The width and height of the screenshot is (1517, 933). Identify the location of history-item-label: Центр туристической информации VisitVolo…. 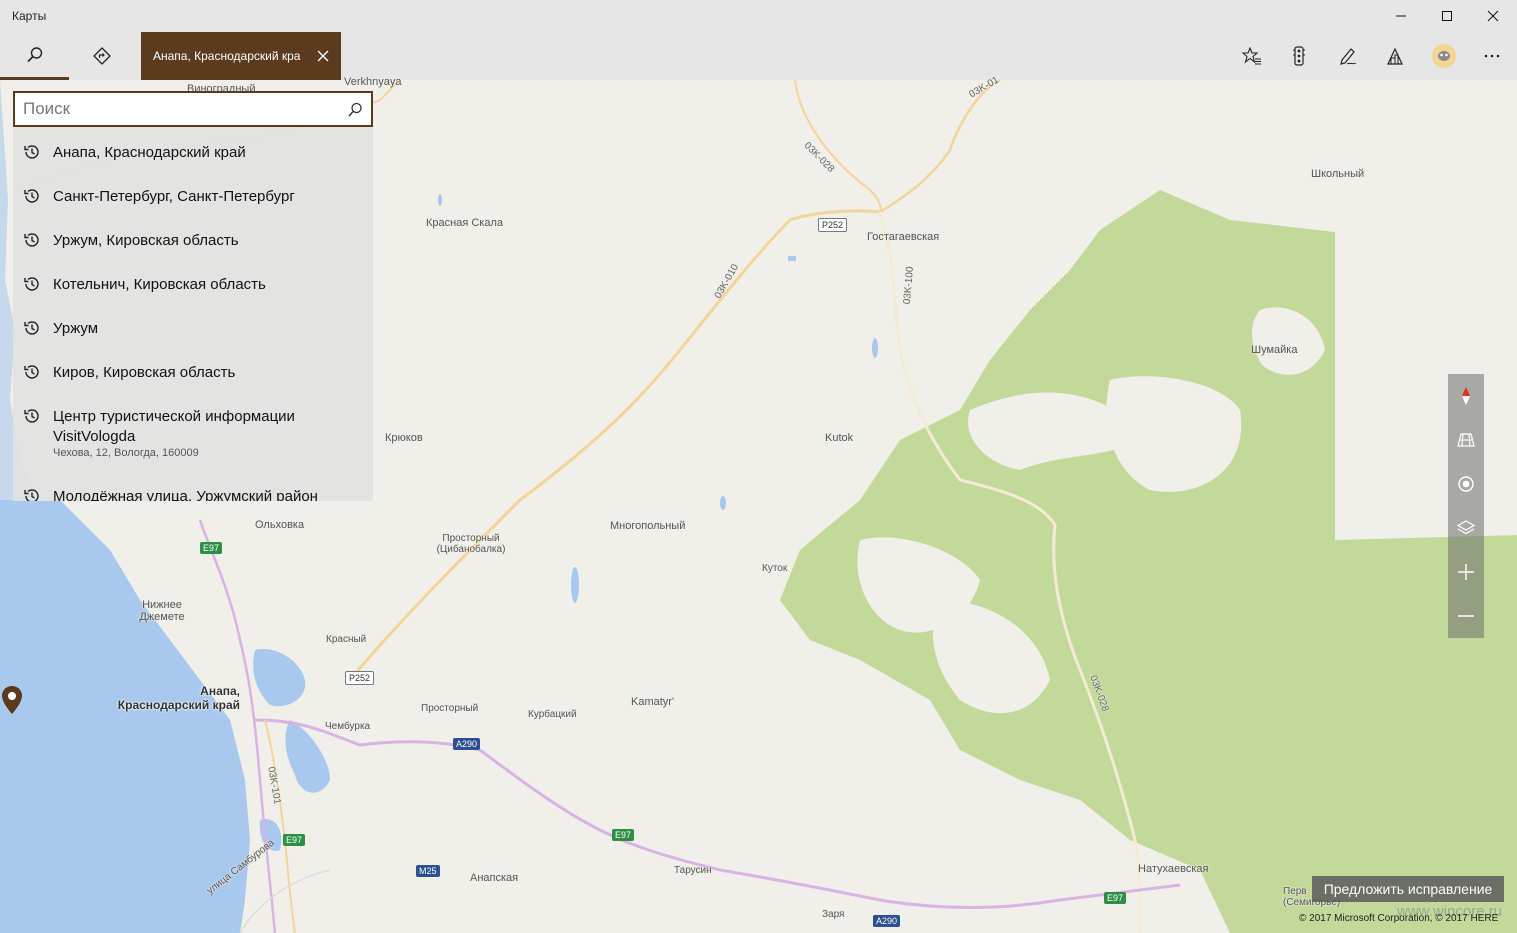
(174, 426).